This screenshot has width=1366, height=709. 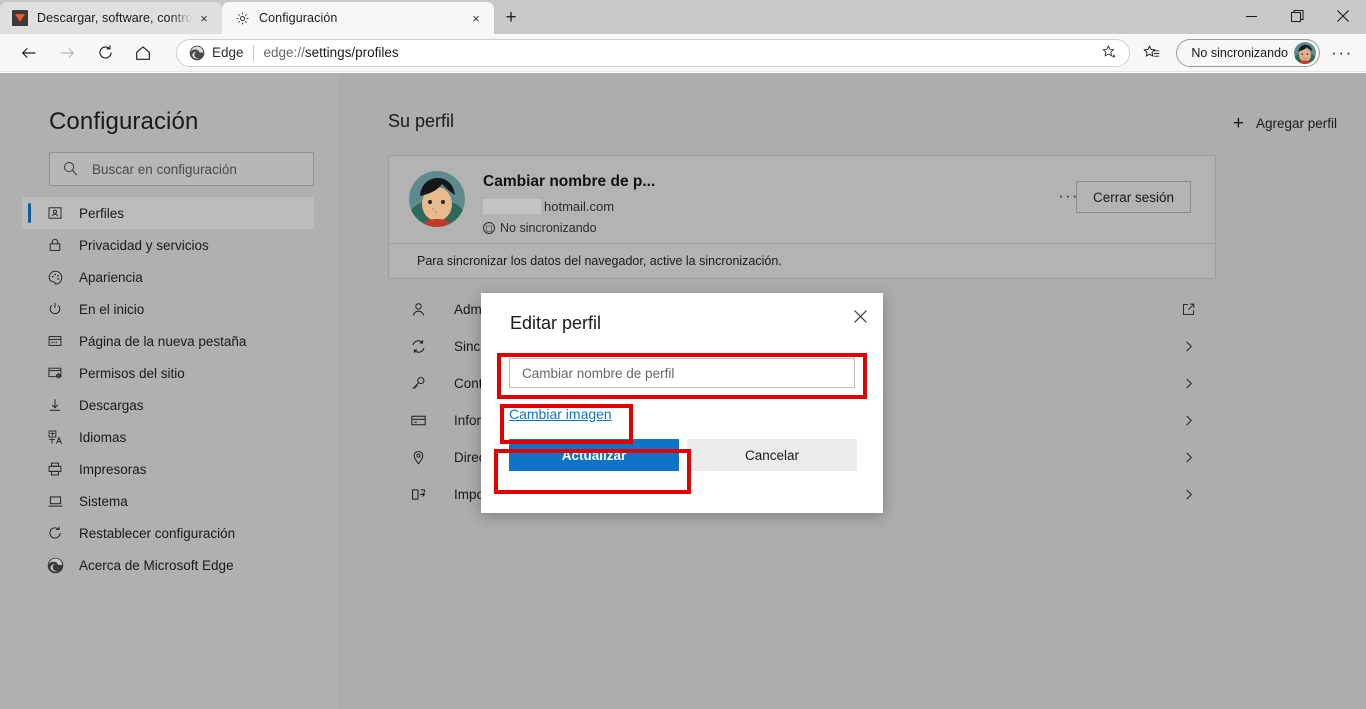 I want to click on change-image-link: Cambiar imagen, so click(x=560, y=414).